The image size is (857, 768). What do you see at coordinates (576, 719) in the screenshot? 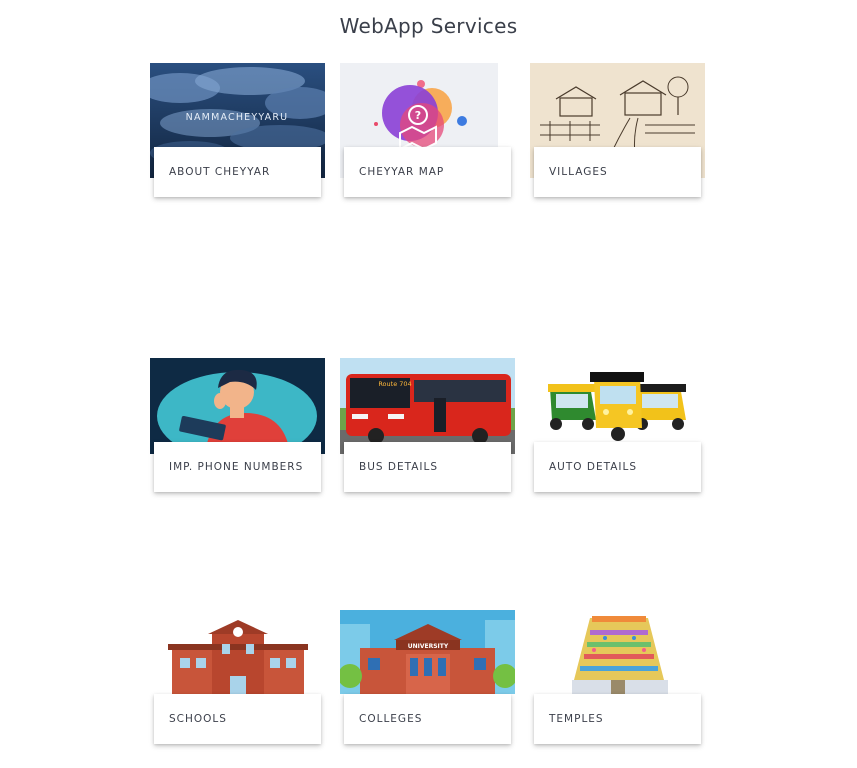
I see `service-label: TEMPLES` at bounding box center [576, 719].